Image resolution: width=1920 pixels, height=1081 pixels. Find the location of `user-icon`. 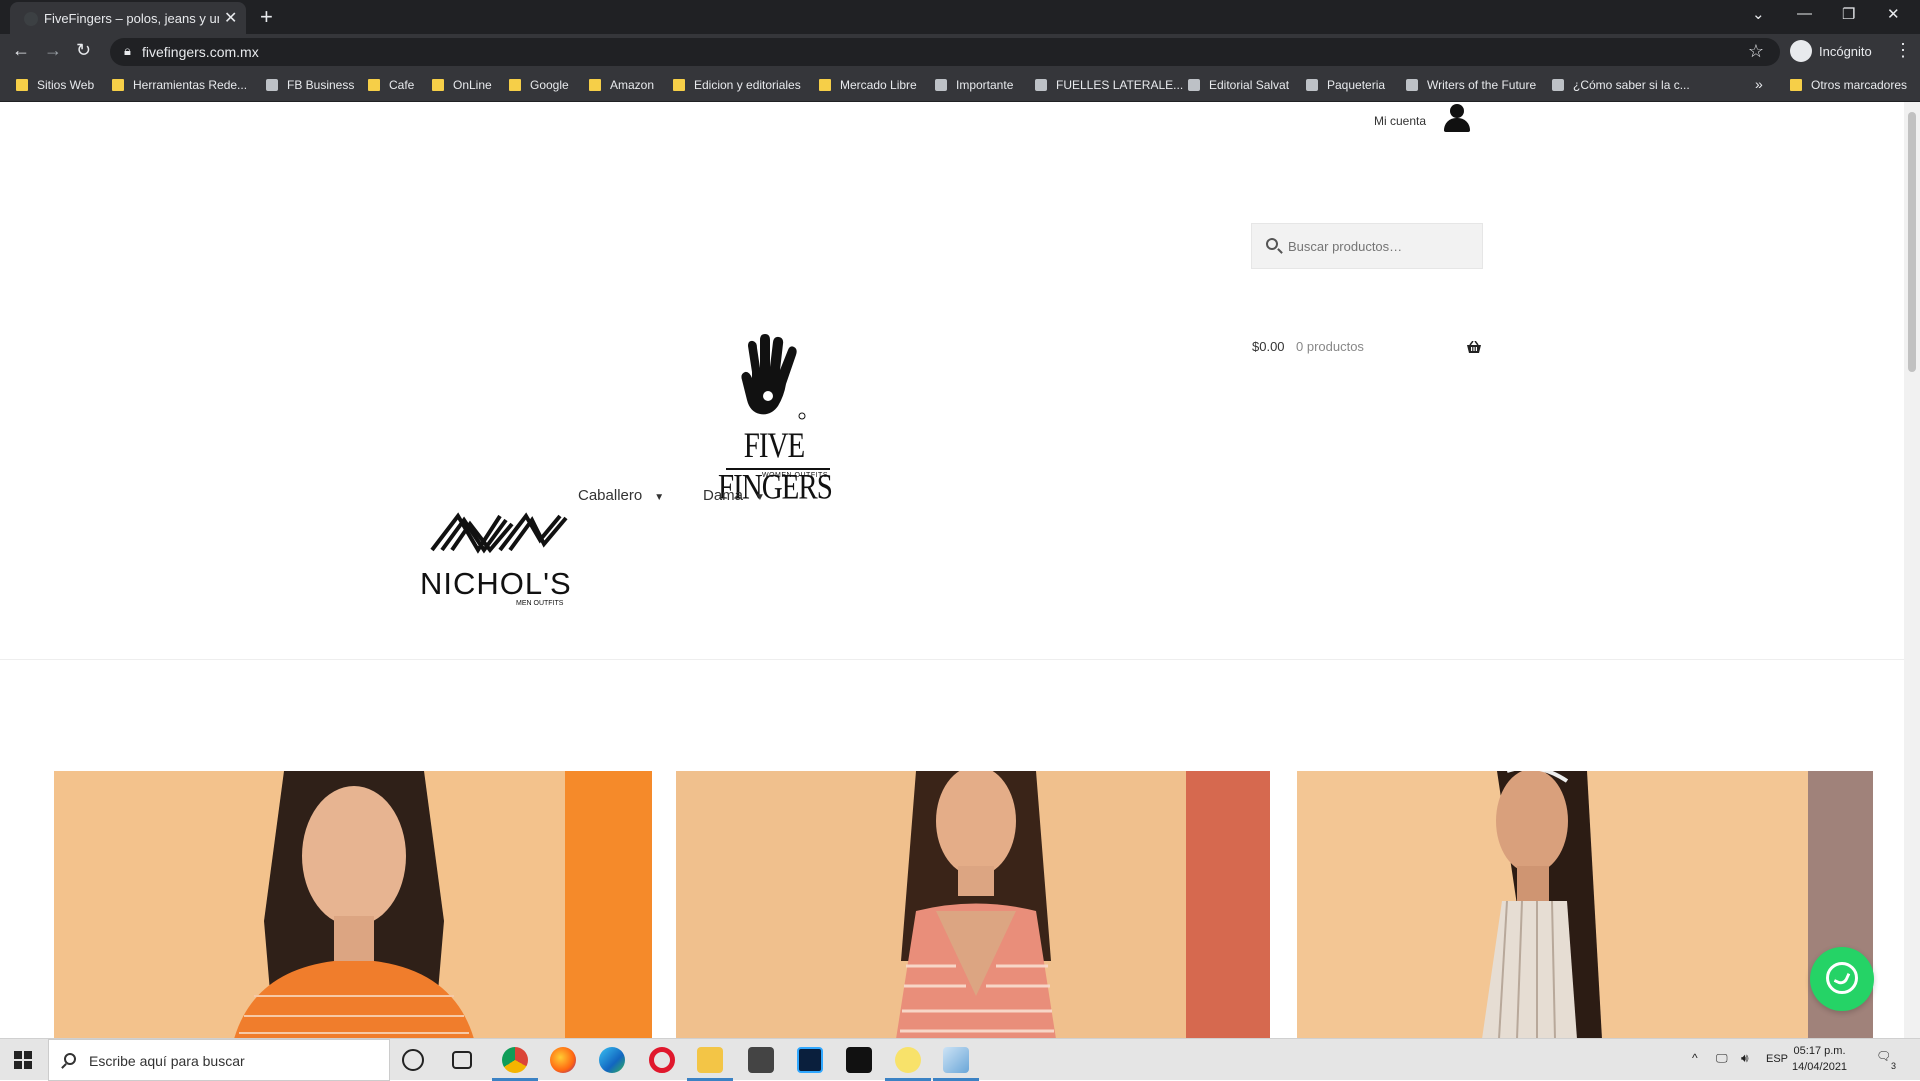

user-icon is located at coordinates (1457, 118).